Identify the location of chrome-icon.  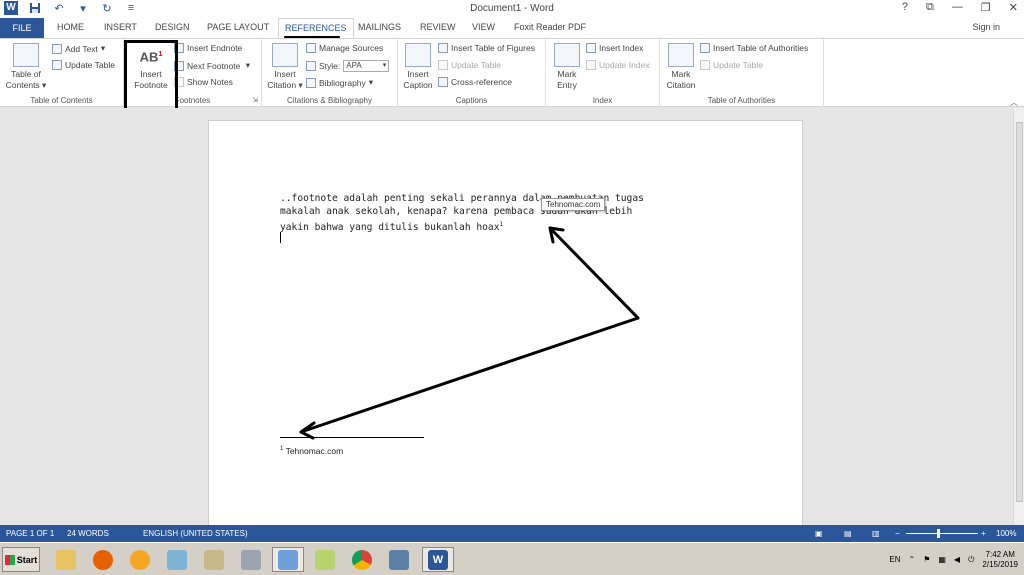
(362, 559).